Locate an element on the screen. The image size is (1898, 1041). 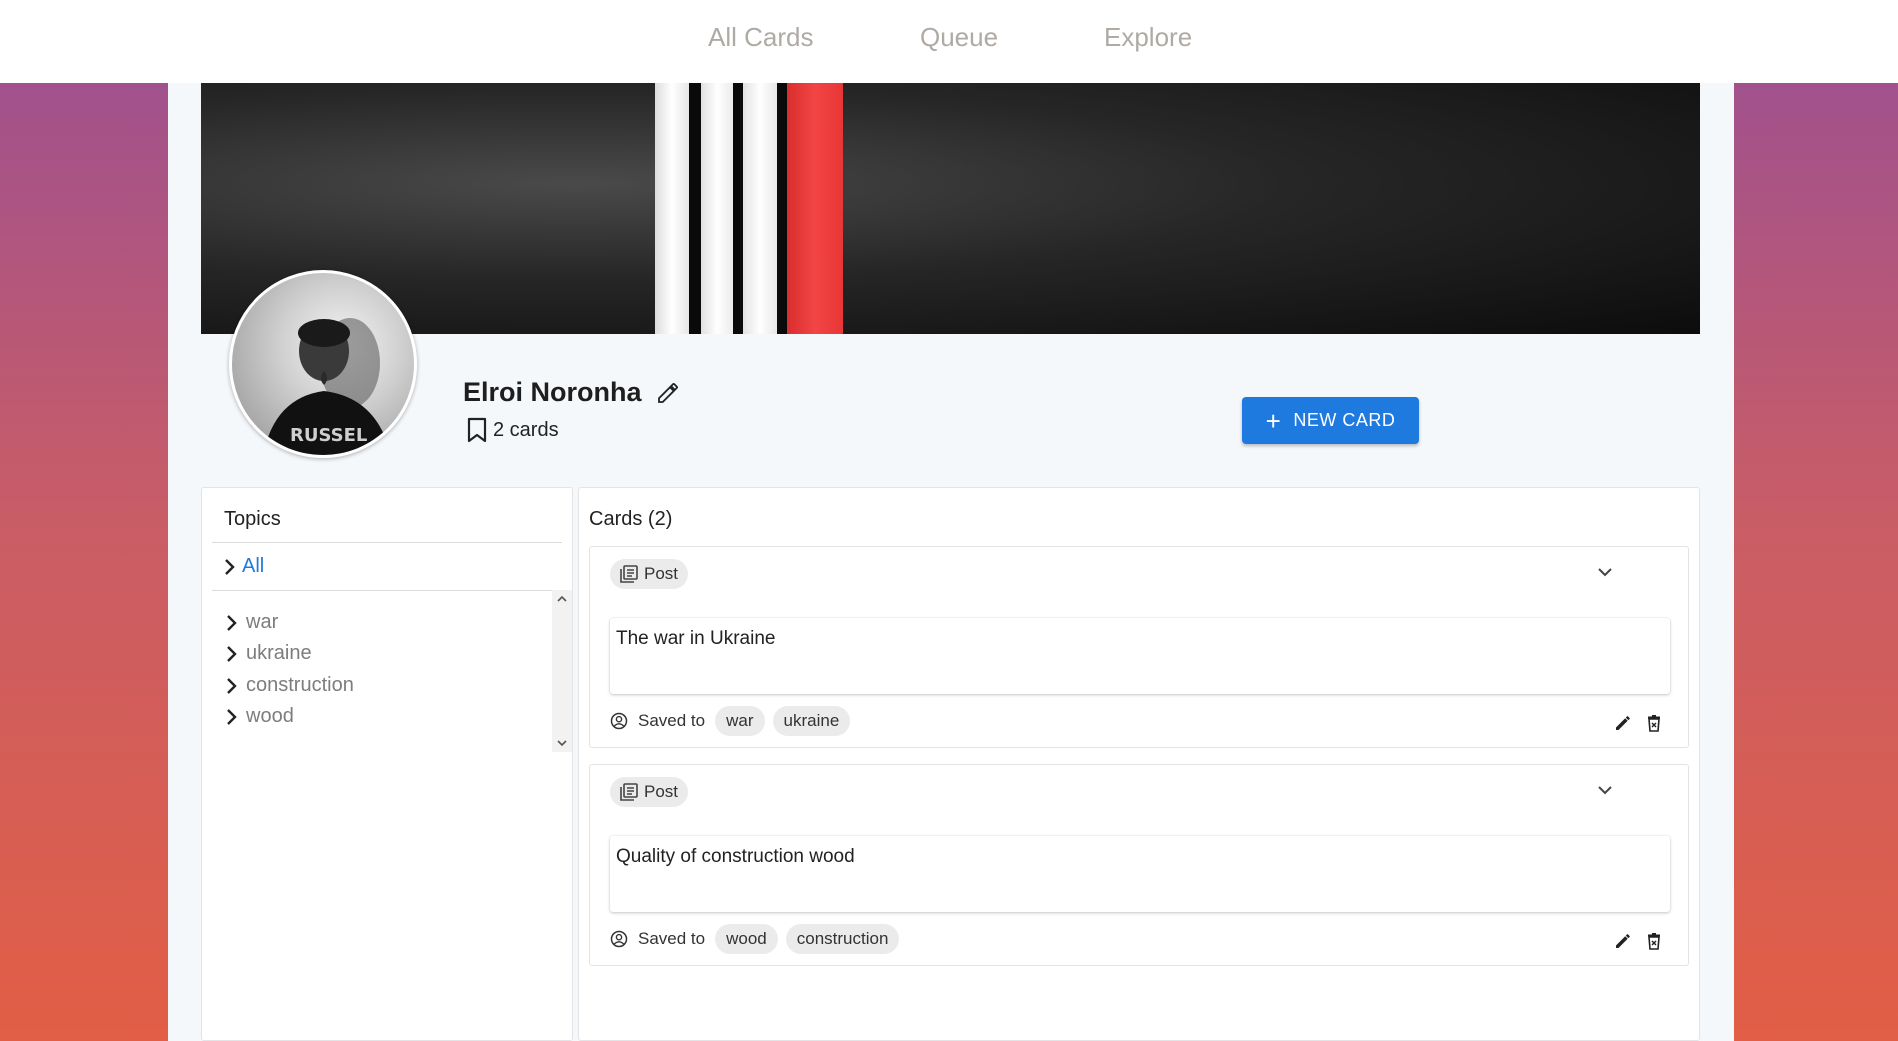
top-nav: All Cards Queue Explore is located at coordinates (949, 41).